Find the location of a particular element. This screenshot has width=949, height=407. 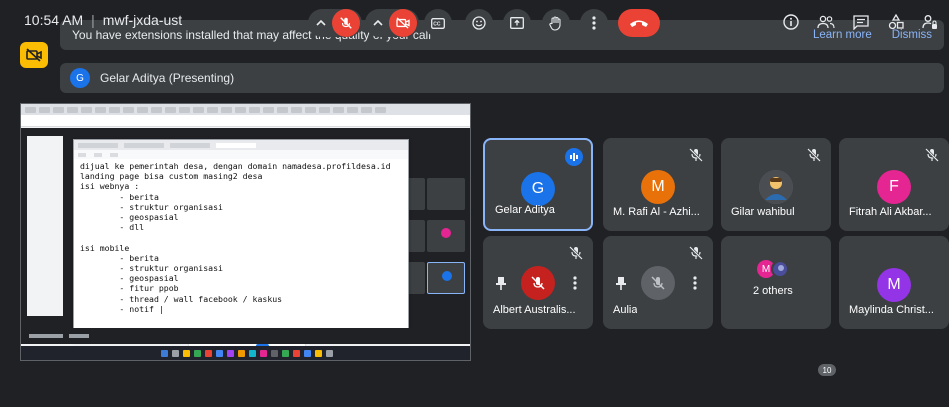

people-icon is located at coordinates (826, 22).